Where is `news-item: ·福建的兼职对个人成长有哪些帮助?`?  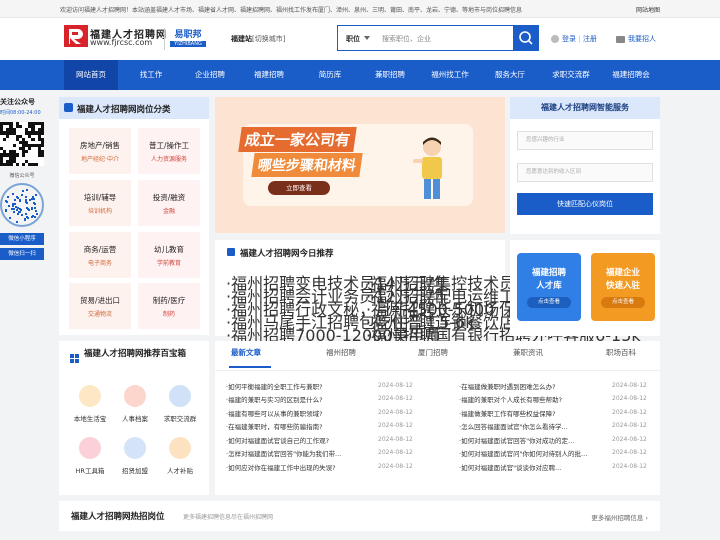 news-item: ·福建的兼职对个人成长有哪些帮助? is located at coordinates (532, 399).